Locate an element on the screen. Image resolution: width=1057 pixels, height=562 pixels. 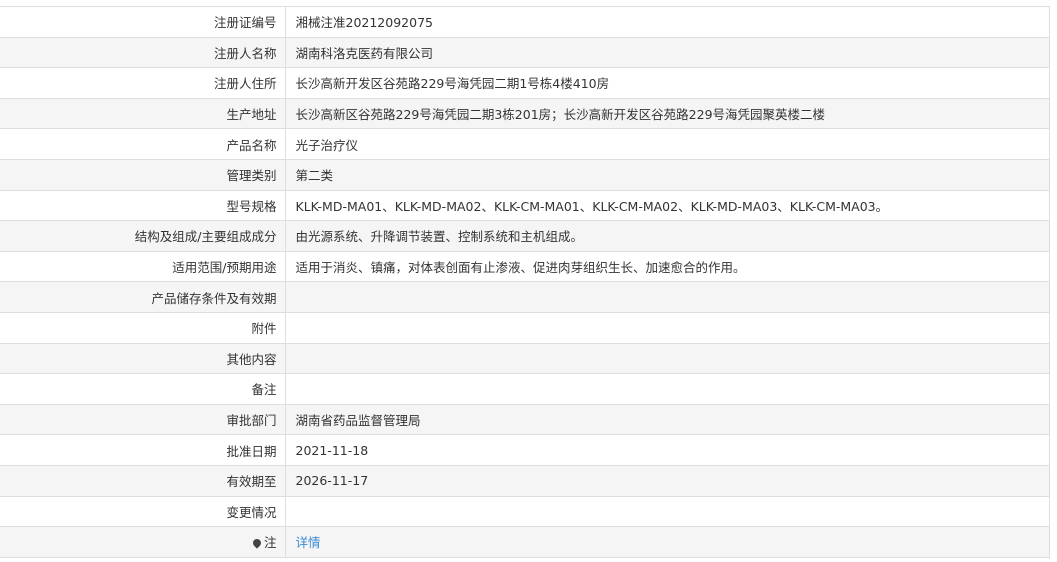
table-row: 其他内容 is located at coordinates (525, 358).